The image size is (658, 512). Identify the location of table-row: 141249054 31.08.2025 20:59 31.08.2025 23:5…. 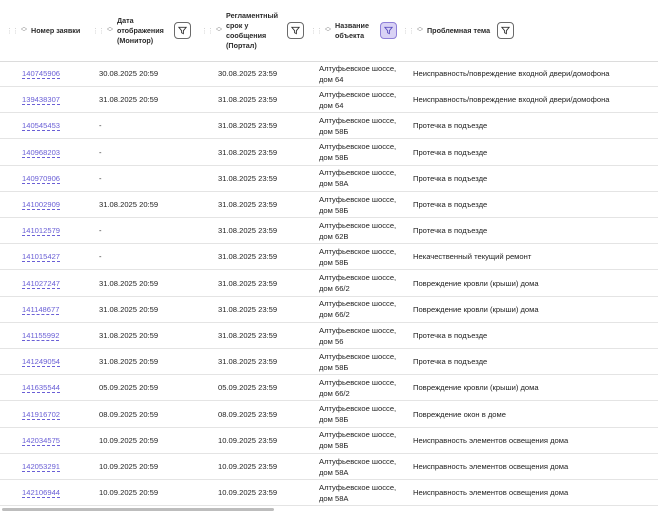
(329, 362).